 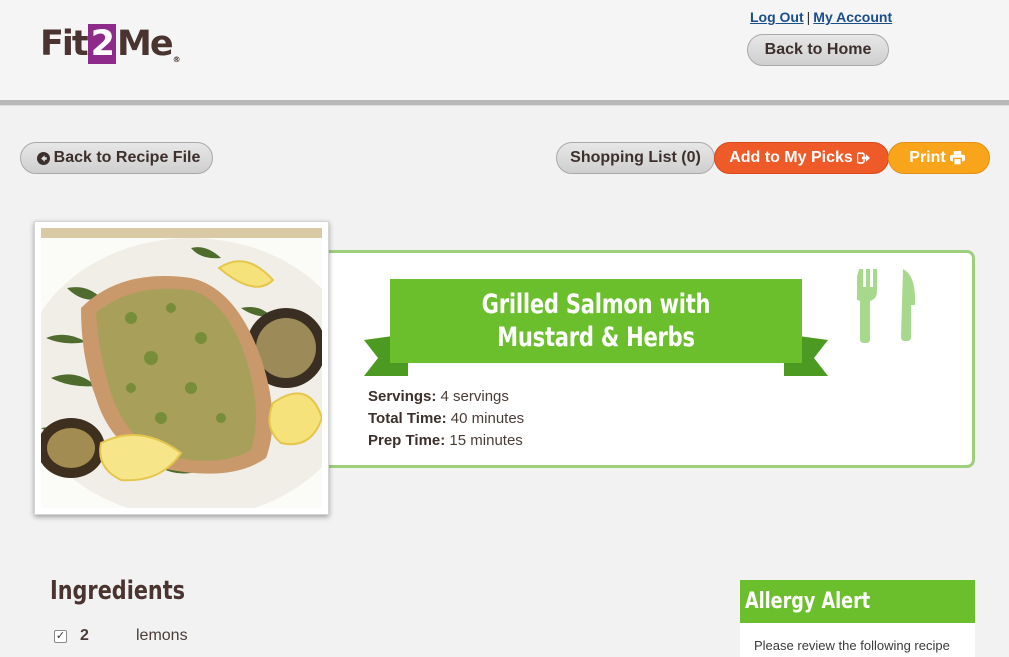 What do you see at coordinates (84, 635) in the screenshot?
I see `ingredient-quantity: 2` at bounding box center [84, 635].